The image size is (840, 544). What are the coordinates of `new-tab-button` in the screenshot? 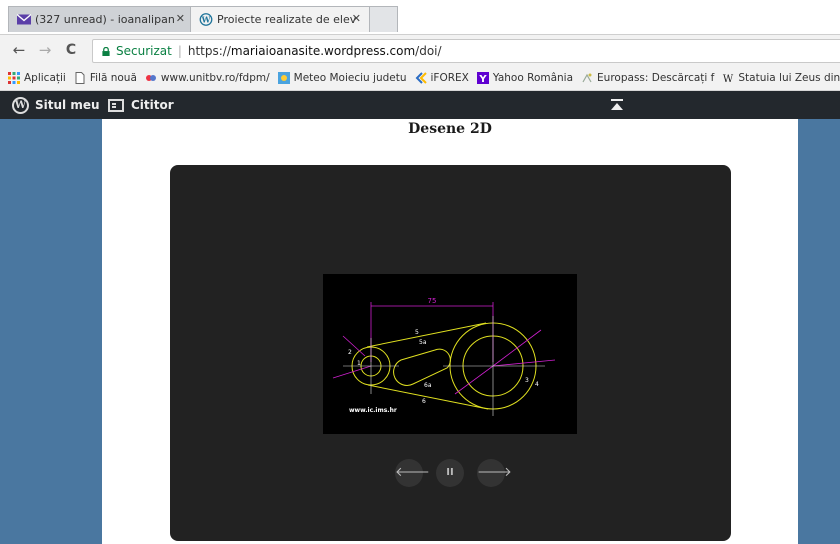 It's located at (383, 19).